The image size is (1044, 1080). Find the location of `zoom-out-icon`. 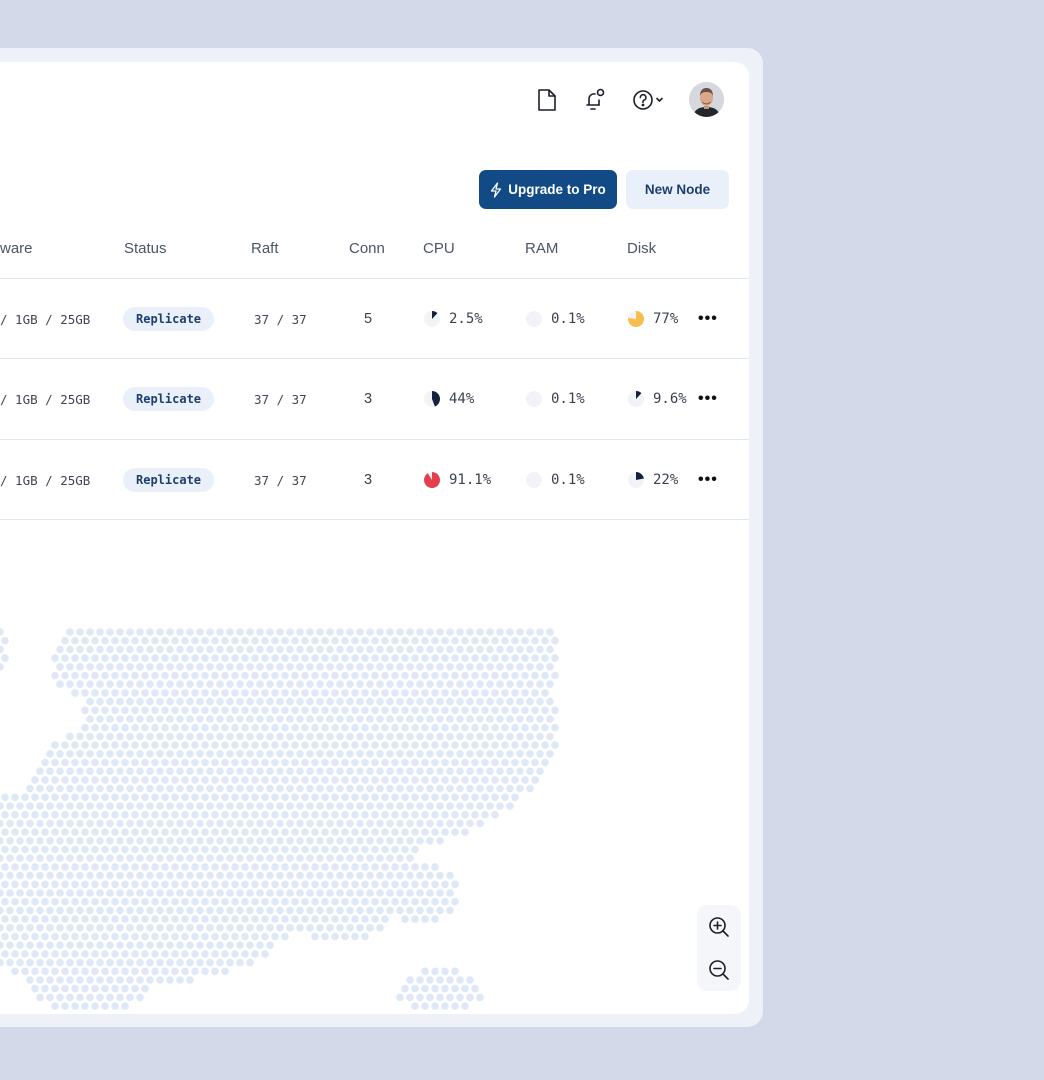

zoom-out-icon is located at coordinates (719, 969).